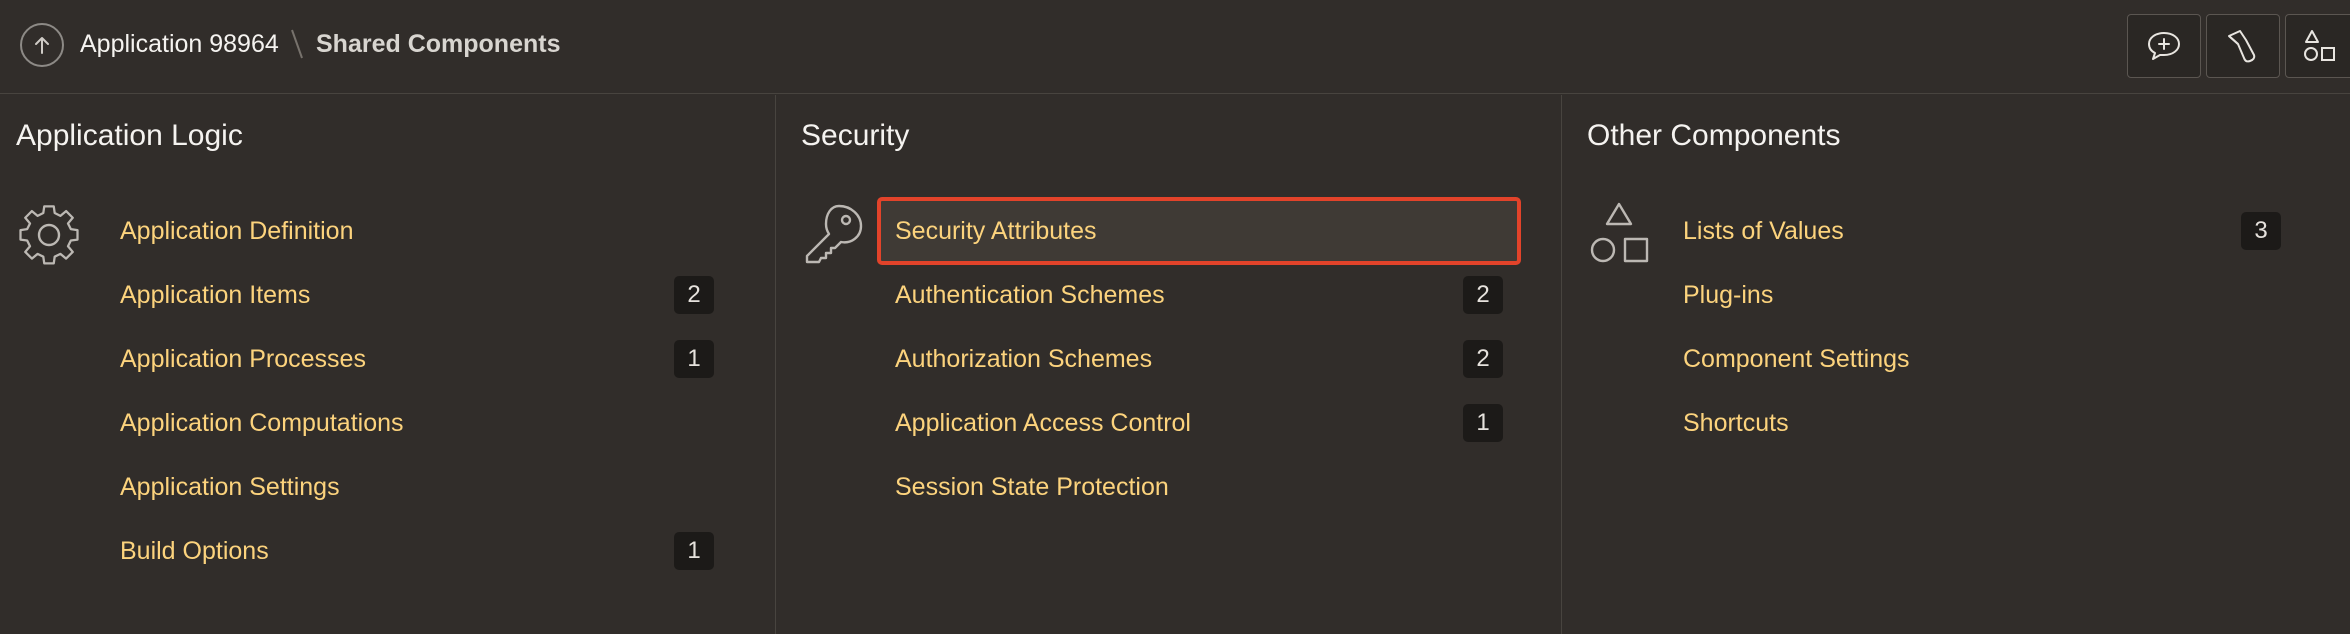  What do you see at coordinates (194, 550) in the screenshot?
I see `item-label: Build Options` at bounding box center [194, 550].